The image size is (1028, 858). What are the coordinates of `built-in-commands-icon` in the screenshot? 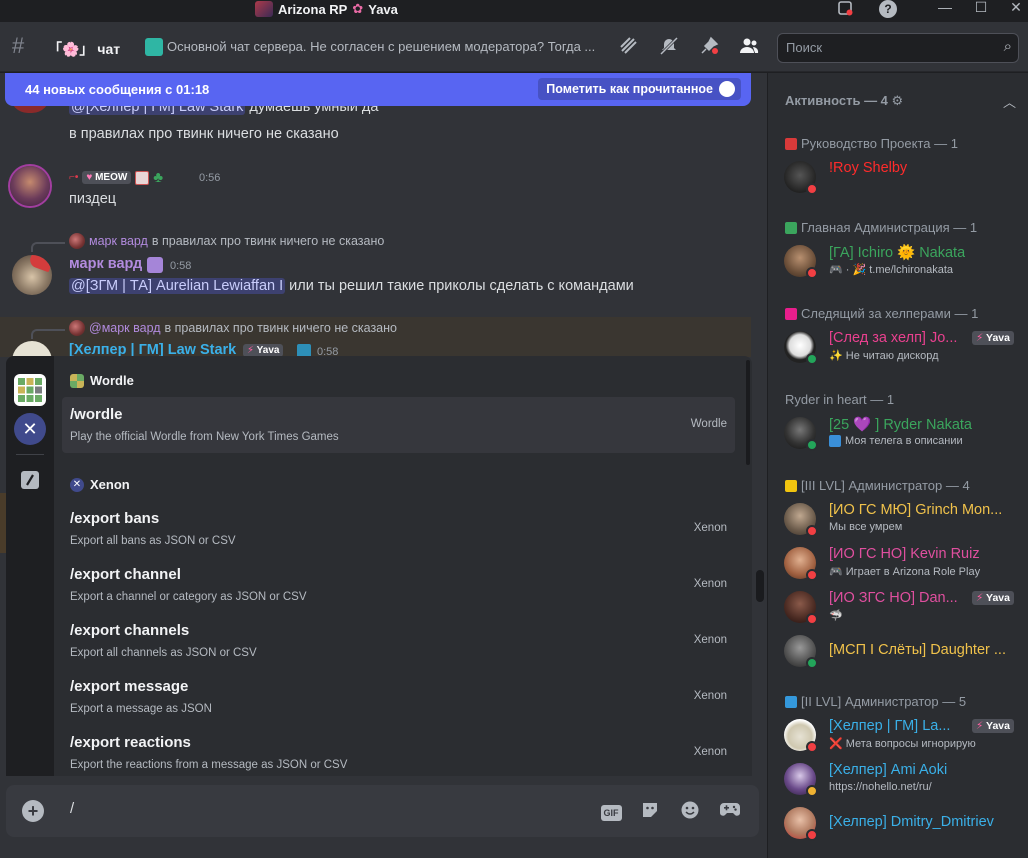 It's located at (30, 480).